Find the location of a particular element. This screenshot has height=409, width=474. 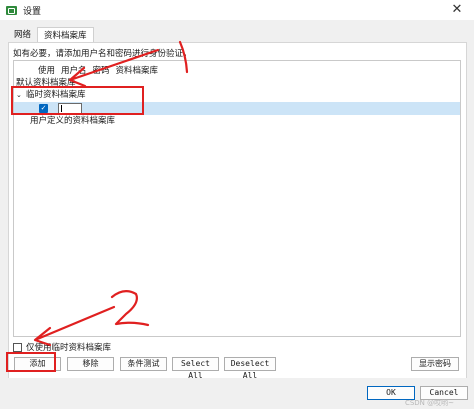

tree-header: 使用 用户名 密码 资料档案库 is located at coordinates (98, 70).